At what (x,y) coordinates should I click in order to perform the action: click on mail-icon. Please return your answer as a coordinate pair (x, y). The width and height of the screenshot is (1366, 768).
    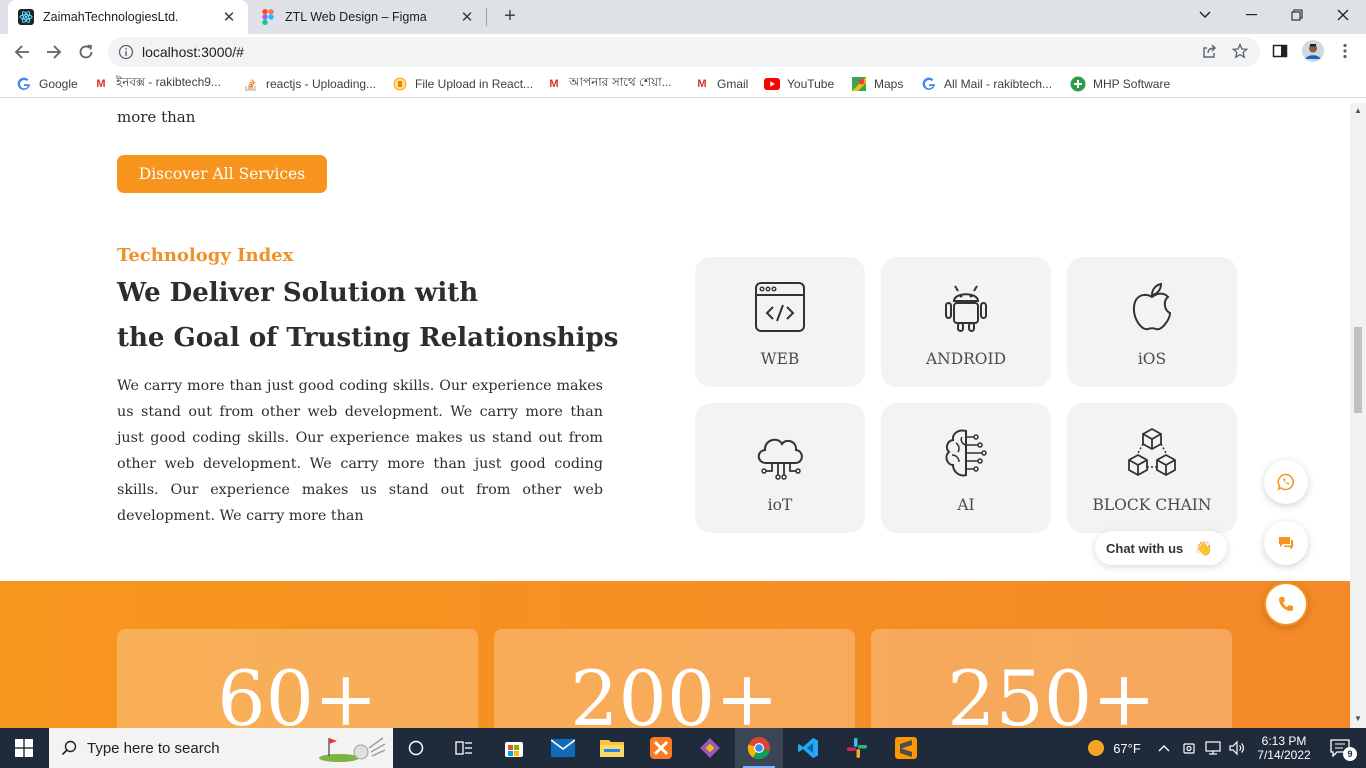
    Looking at the image, I should click on (563, 748).